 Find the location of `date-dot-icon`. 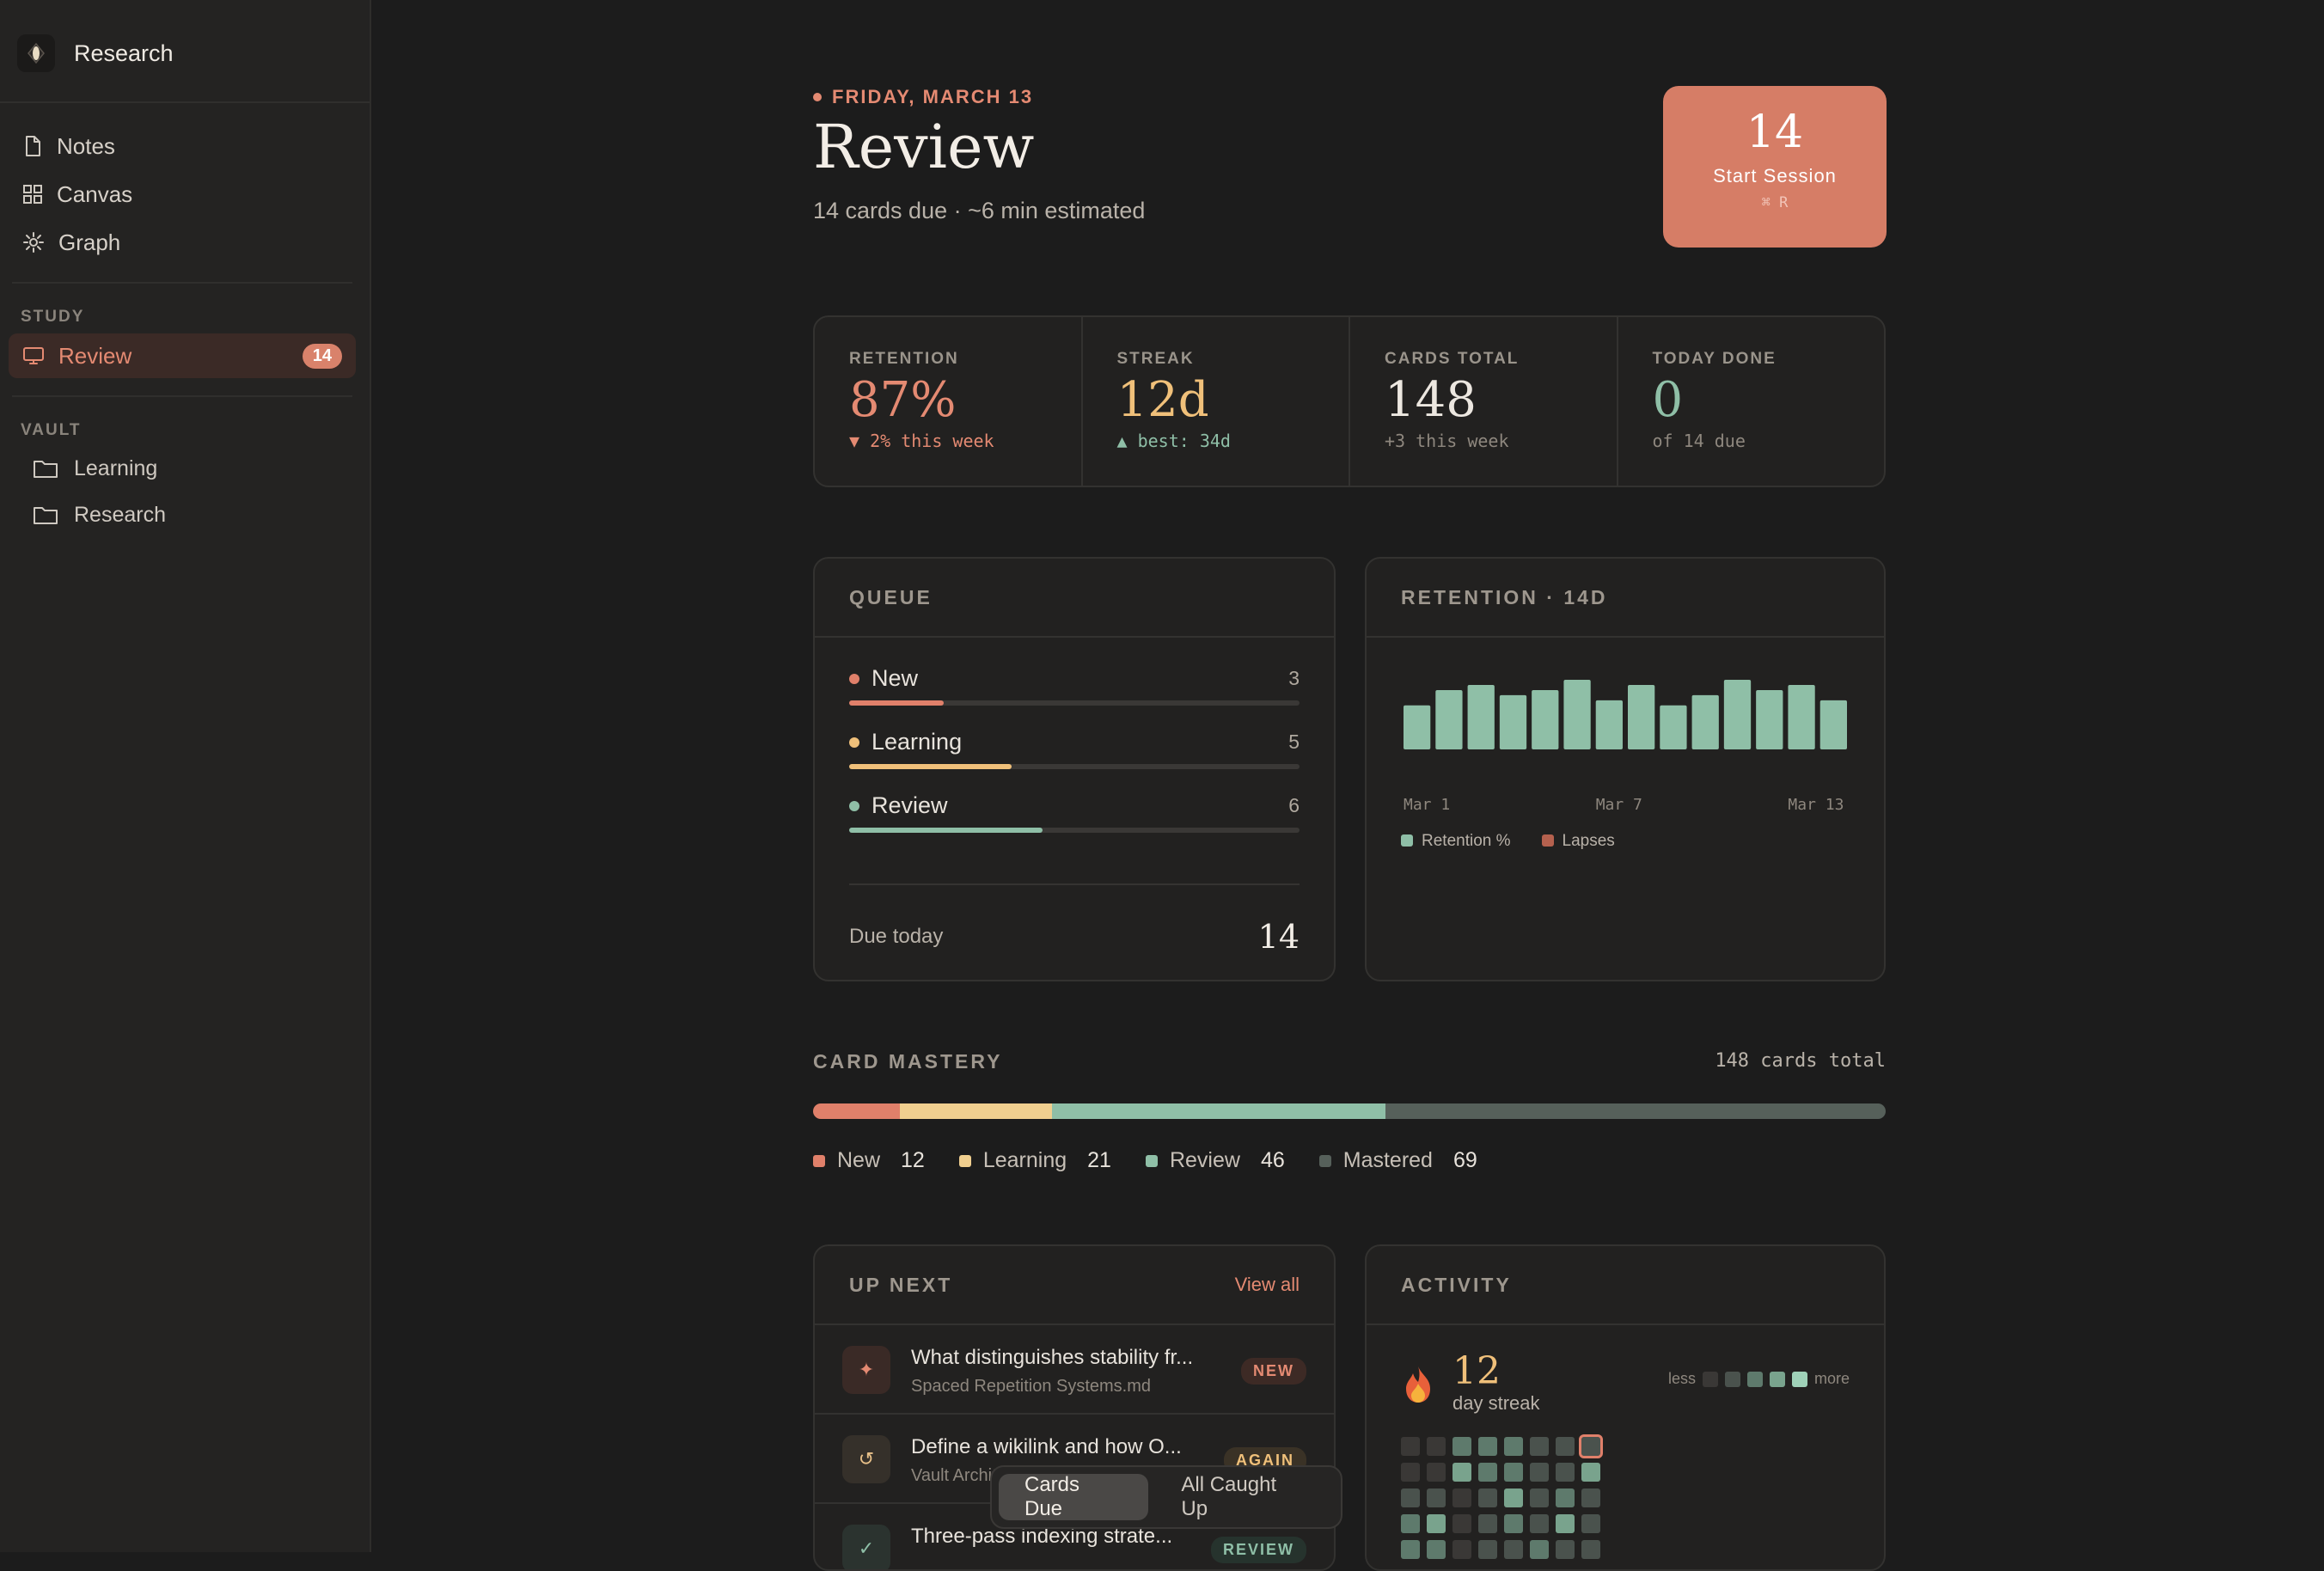

date-dot-icon is located at coordinates (817, 97).